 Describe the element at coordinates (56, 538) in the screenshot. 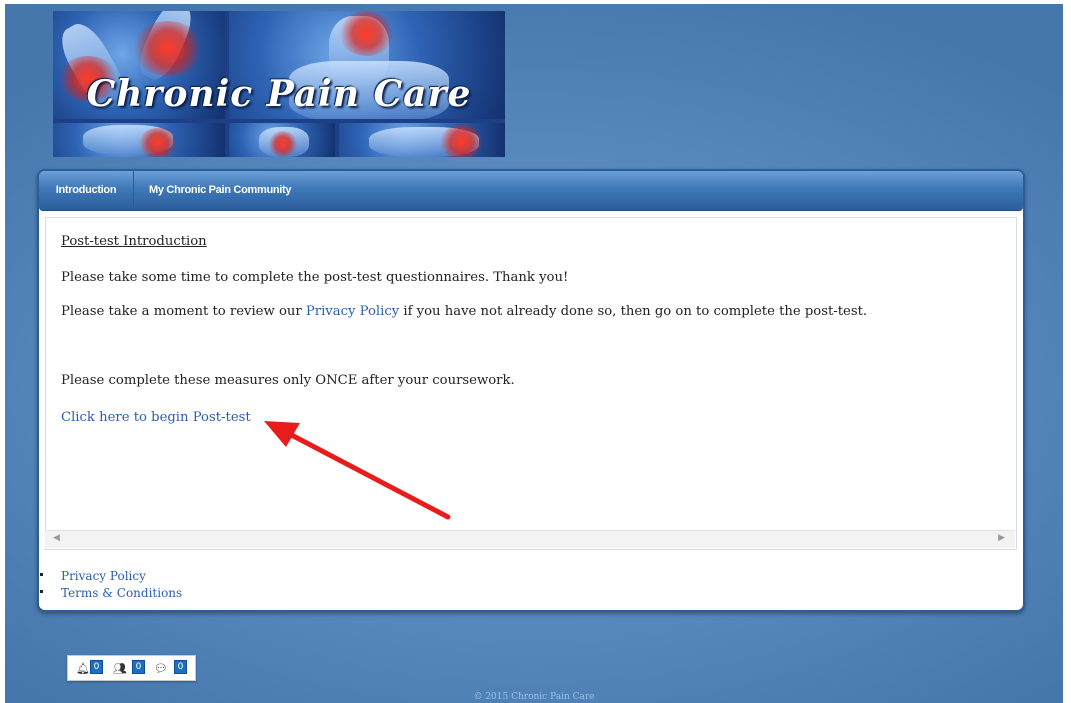

I see `scroll-left-icon: ◀` at that location.